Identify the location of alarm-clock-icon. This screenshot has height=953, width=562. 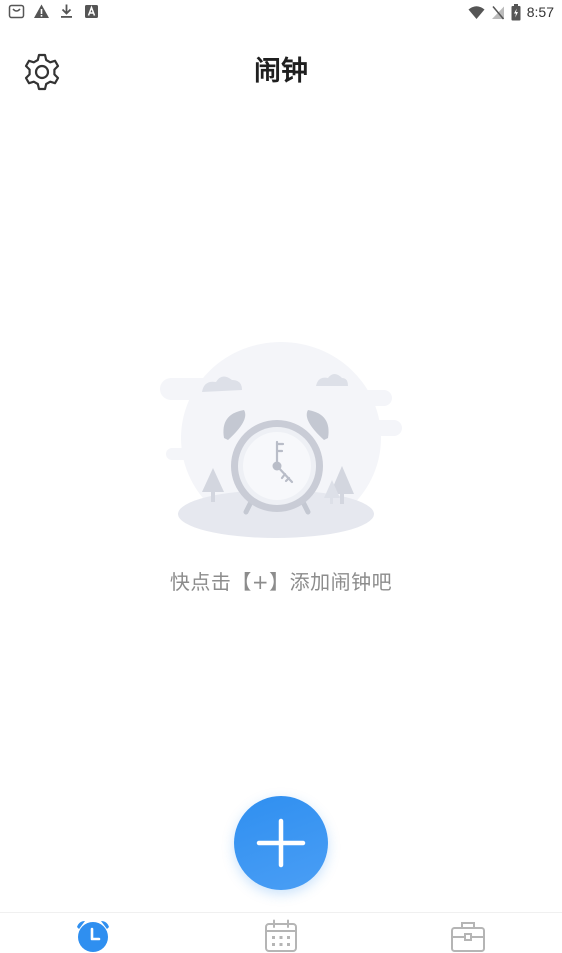
(93, 936).